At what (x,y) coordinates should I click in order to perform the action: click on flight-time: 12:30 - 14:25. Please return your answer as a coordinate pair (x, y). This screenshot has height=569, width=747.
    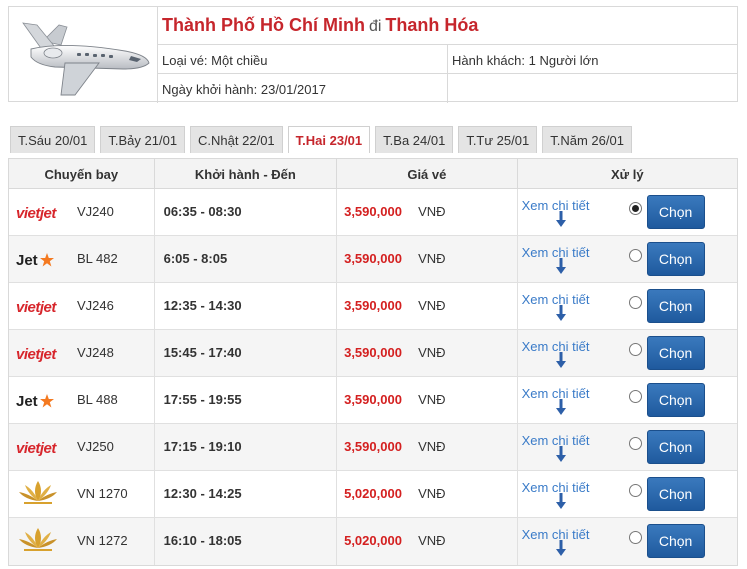
    Looking at the image, I should click on (202, 493).